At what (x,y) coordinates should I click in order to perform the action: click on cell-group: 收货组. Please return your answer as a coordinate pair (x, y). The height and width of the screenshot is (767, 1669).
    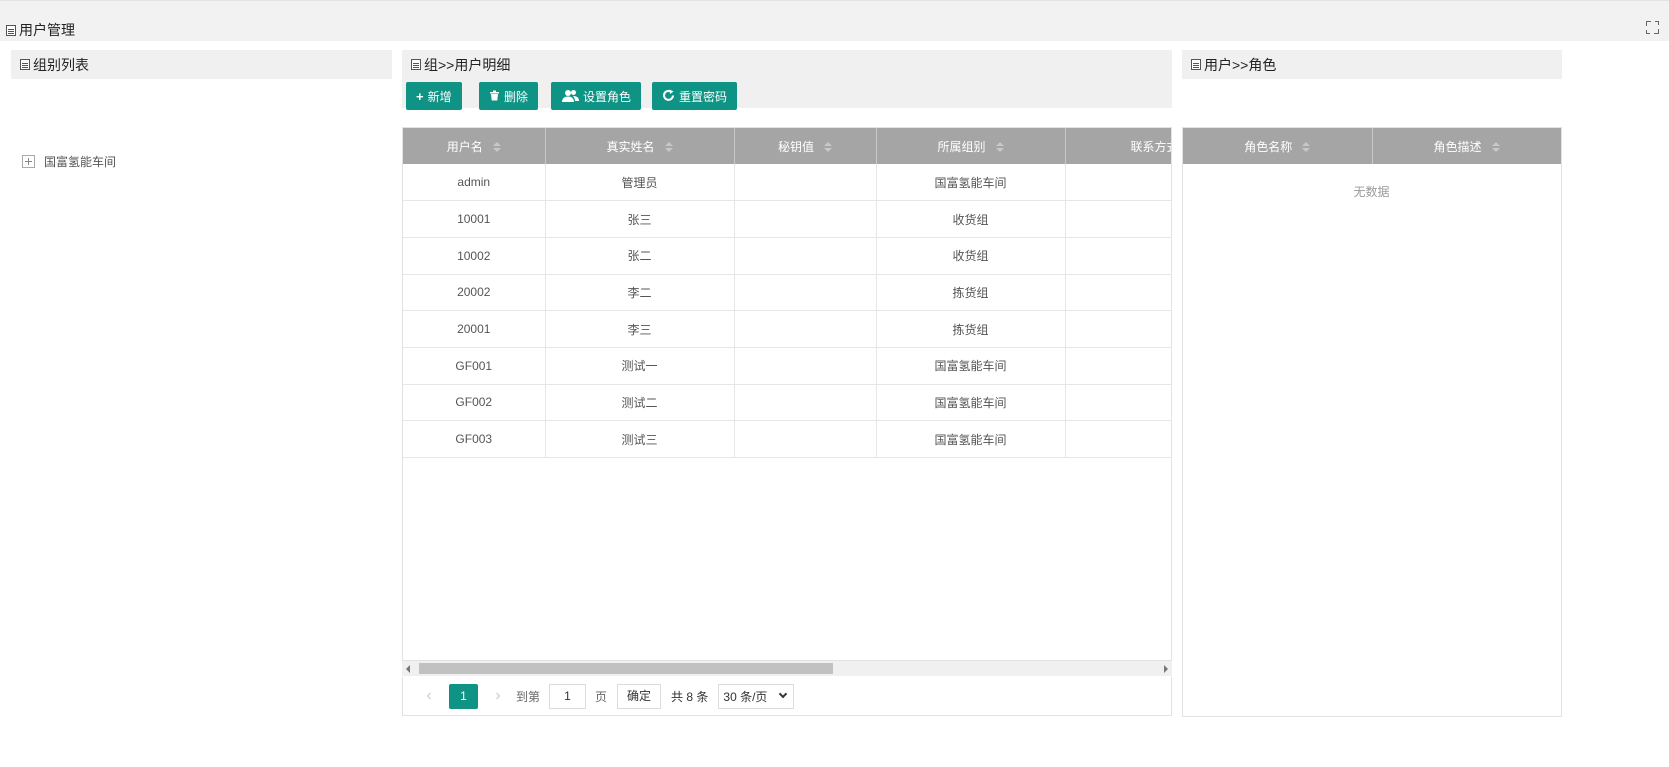
    Looking at the image, I should click on (971, 256).